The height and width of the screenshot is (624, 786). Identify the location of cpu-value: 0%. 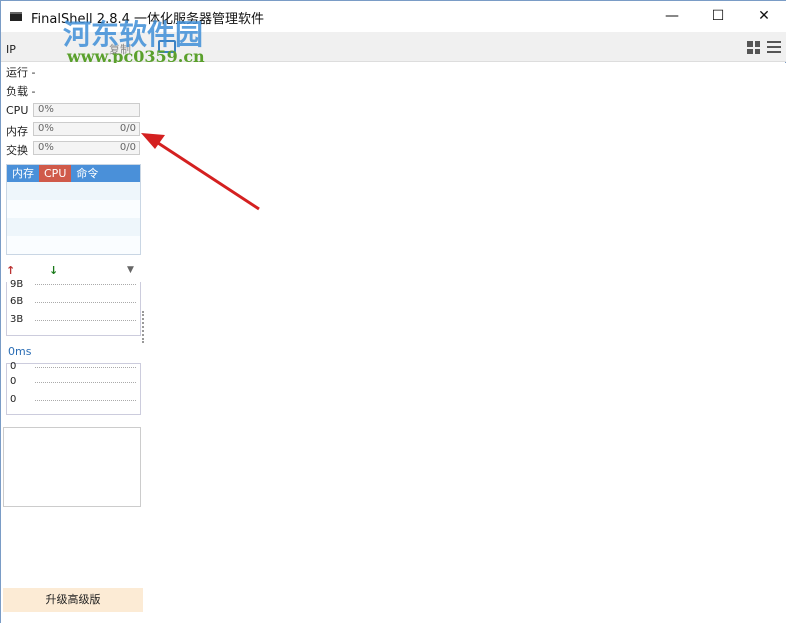
(46, 109).